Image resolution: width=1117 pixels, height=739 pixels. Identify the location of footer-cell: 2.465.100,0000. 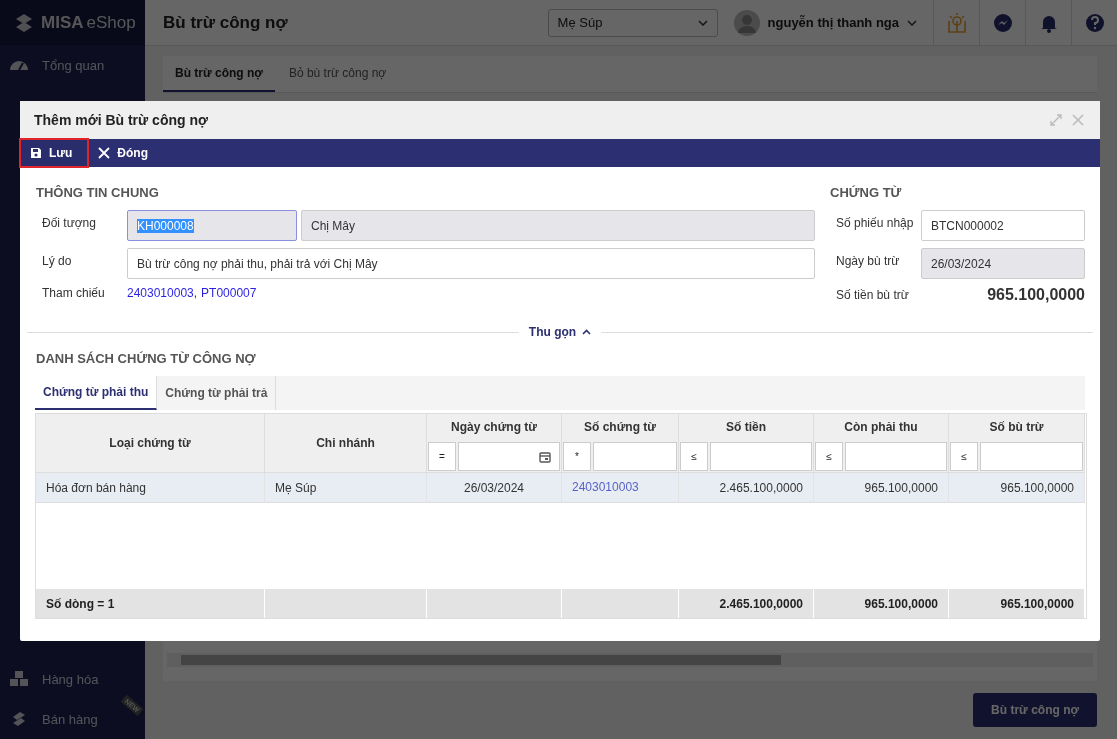
(746, 603).